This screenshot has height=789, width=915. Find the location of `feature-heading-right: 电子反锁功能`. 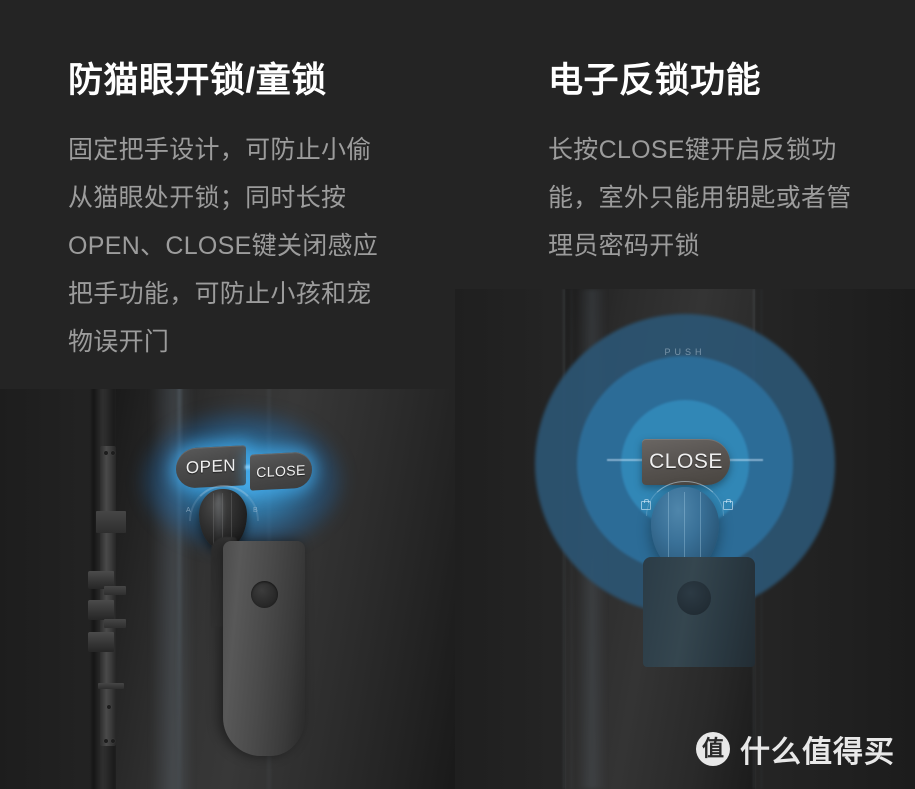

feature-heading-right: 电子反锁功能 is located at coordinates (655, 80).